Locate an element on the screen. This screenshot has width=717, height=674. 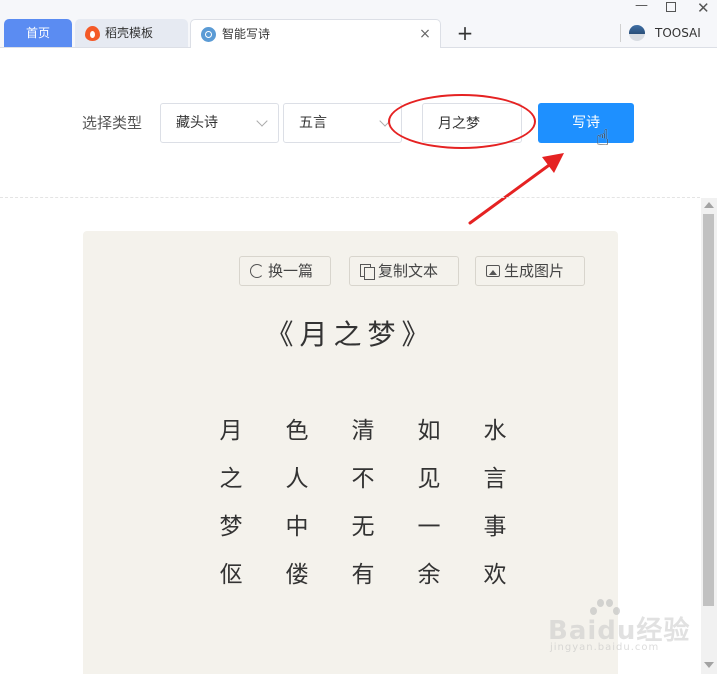
refresh-label: 换一篇 is located at coordinates (291, 271).